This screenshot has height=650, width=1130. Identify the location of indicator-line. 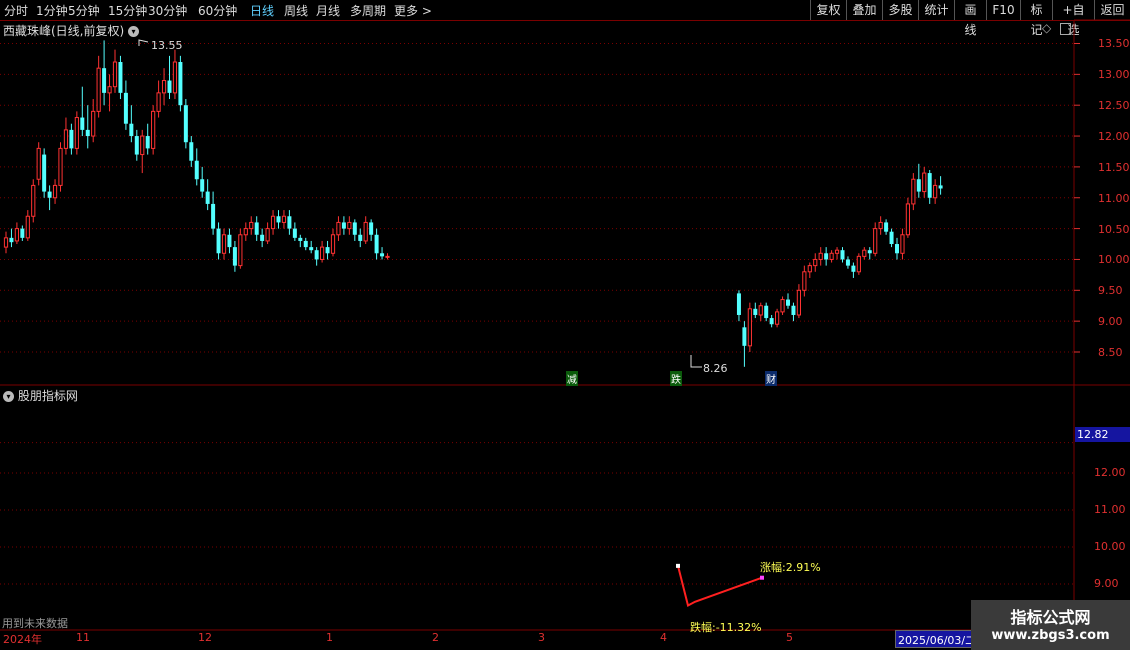
(720, 586).